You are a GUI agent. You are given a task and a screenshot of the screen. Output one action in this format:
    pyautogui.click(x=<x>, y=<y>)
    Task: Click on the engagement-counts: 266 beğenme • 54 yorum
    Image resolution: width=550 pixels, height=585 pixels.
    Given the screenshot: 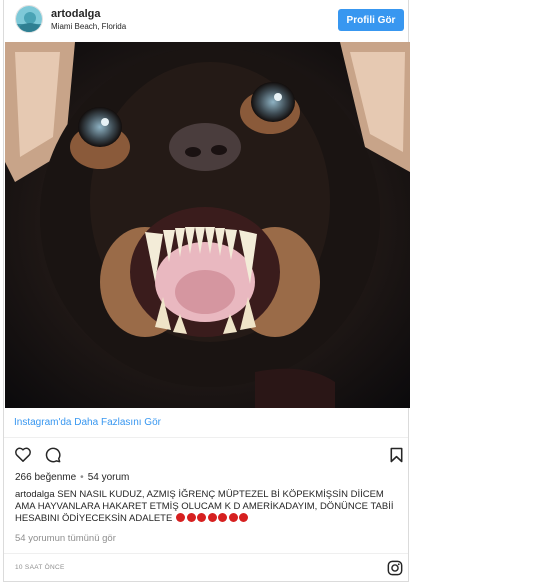 What is the action you would take?
    pyautogui.click(x=72, y=477)
    